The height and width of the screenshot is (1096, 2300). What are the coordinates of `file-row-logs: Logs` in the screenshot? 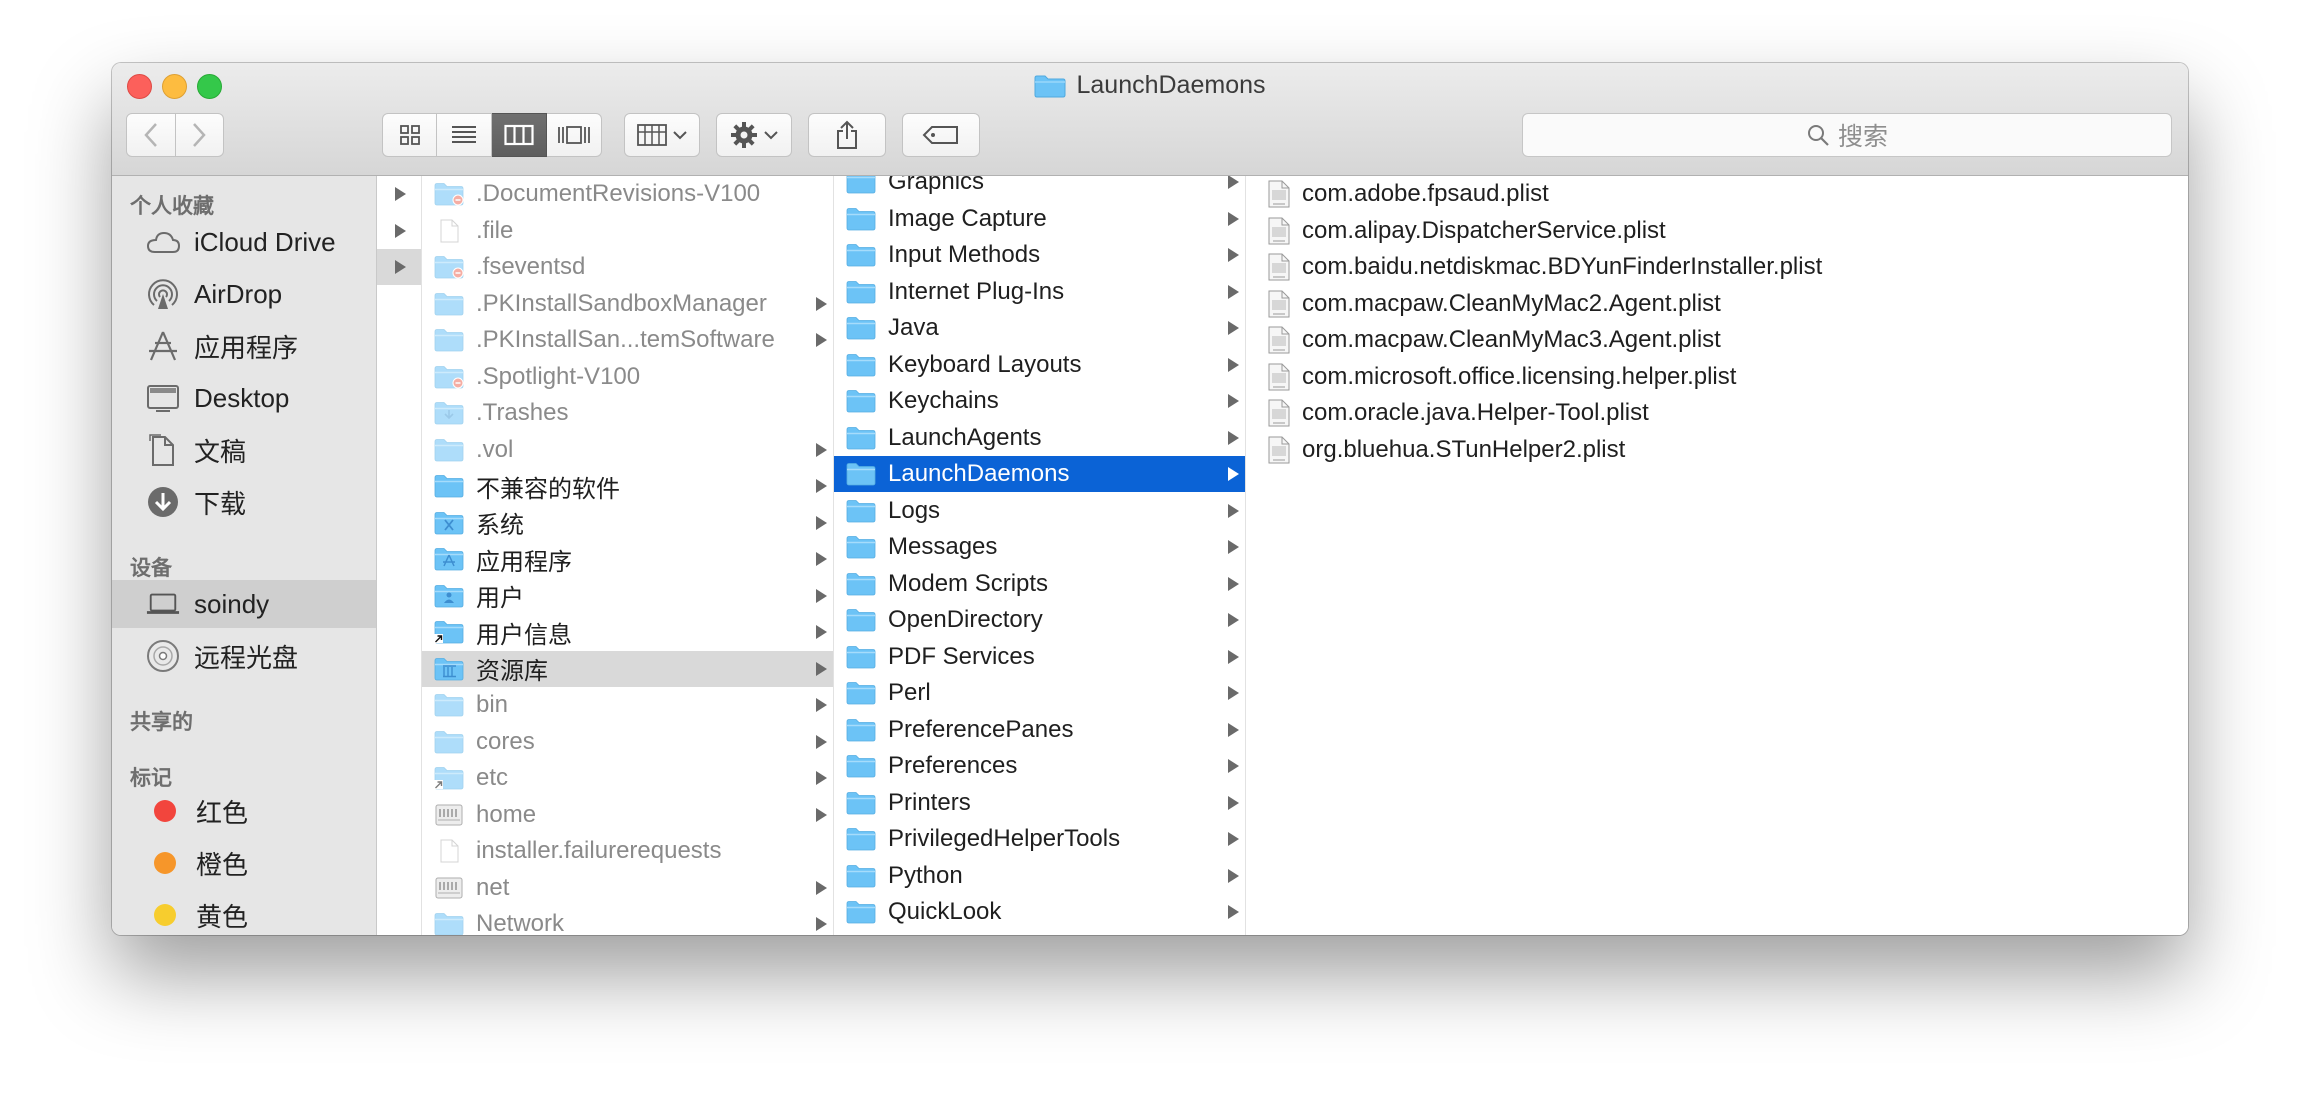 It's located at (1039, 511).